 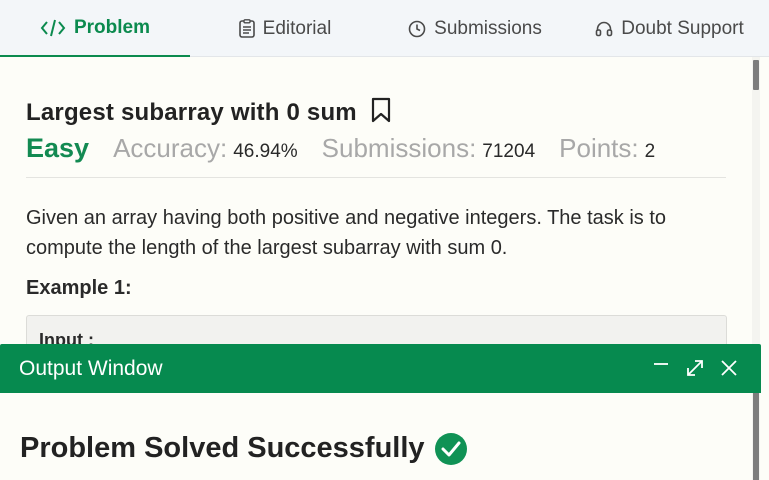 What do you see at coordinates (376, 177) in the screenshot?
I see `divider` at bounding box center [376, 177].